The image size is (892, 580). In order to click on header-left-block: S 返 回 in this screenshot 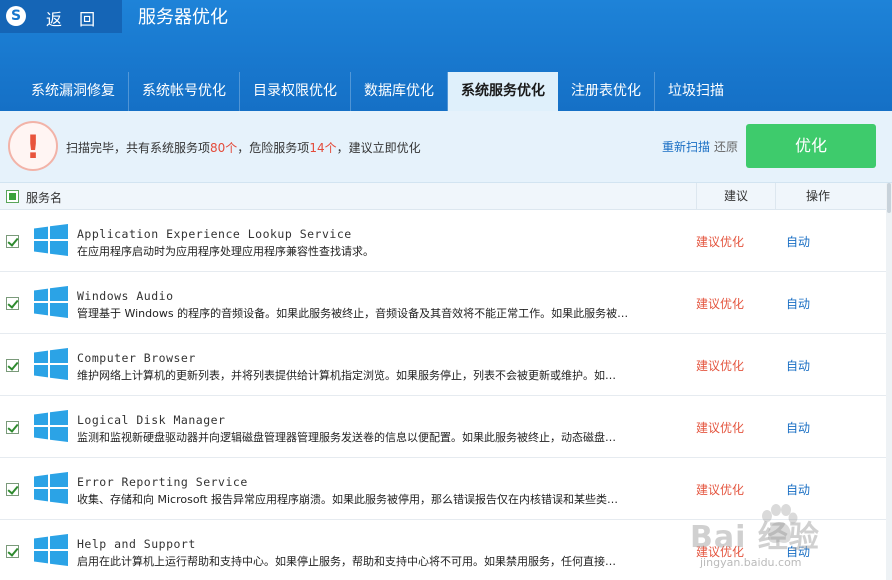, I will do `click(61, 16)`.